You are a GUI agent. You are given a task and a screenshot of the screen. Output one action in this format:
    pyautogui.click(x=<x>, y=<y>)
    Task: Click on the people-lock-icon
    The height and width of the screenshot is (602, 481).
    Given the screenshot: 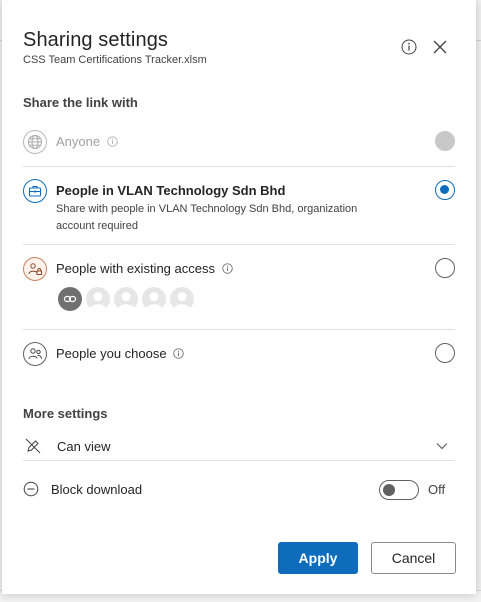 What is the action you would take?
    pyautogui.click(x=35, y=269)
    